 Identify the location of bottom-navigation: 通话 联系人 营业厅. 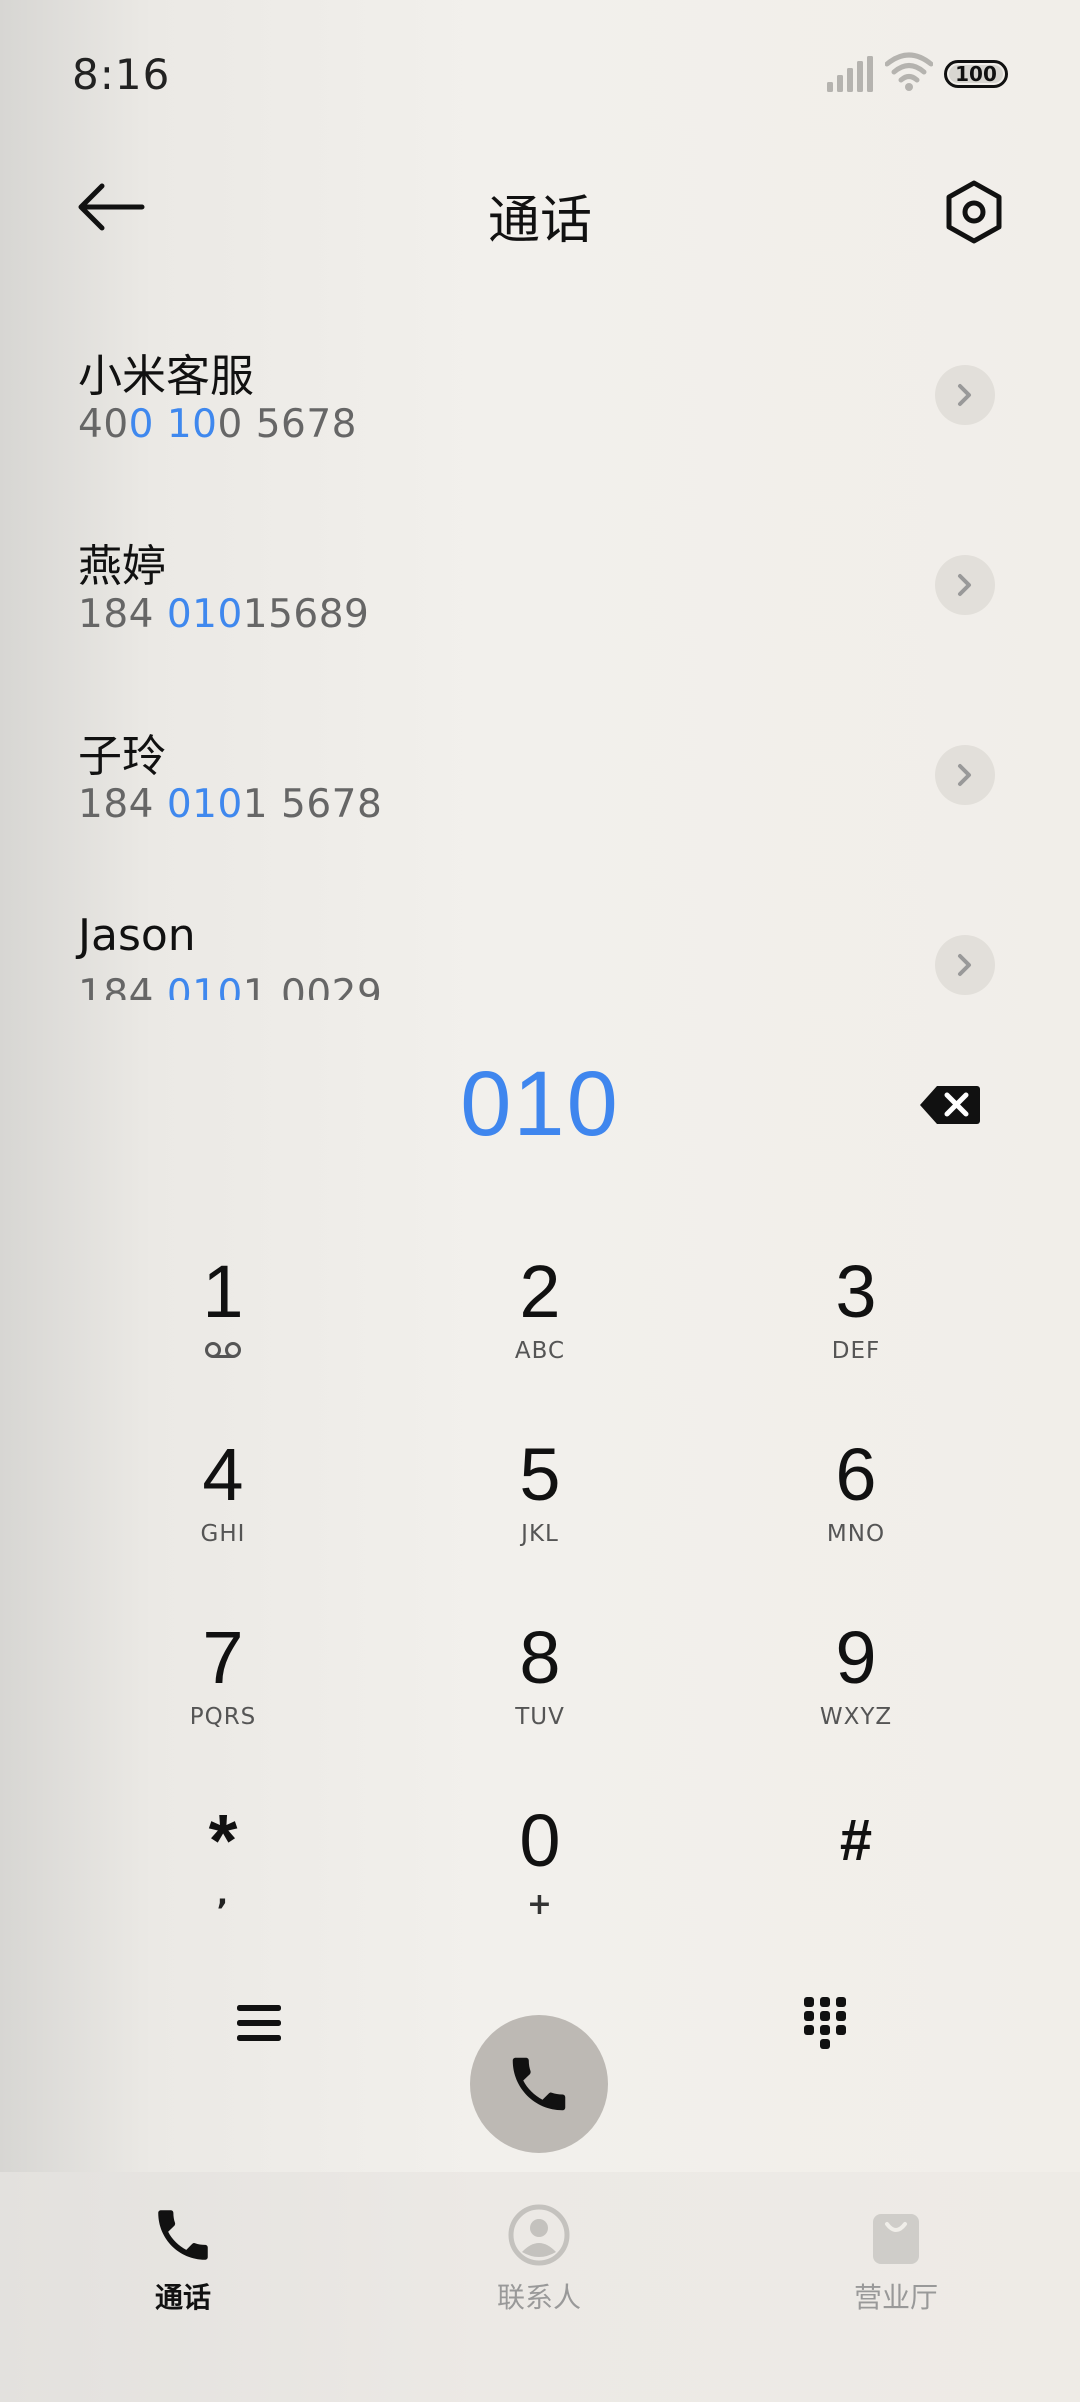
(540, 2287).